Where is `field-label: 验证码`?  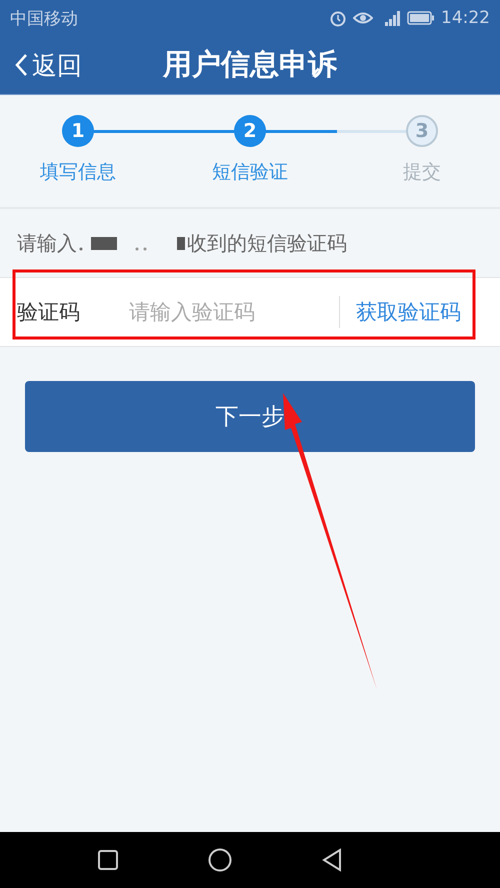 field-label: 验证码 is located at coordinates (49, 312).